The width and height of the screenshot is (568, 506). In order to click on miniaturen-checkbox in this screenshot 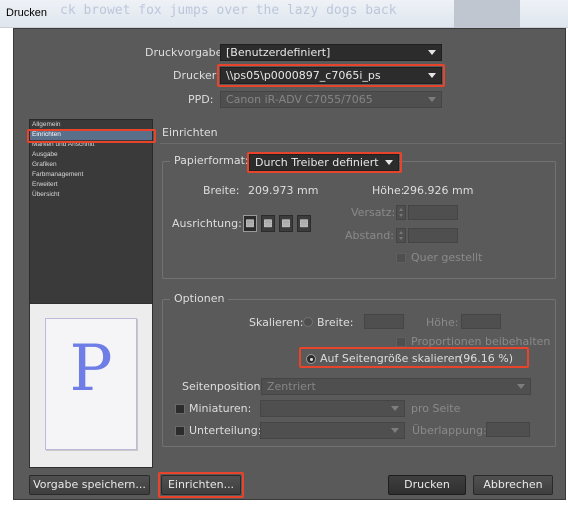, I will do `click(180, 409)`.